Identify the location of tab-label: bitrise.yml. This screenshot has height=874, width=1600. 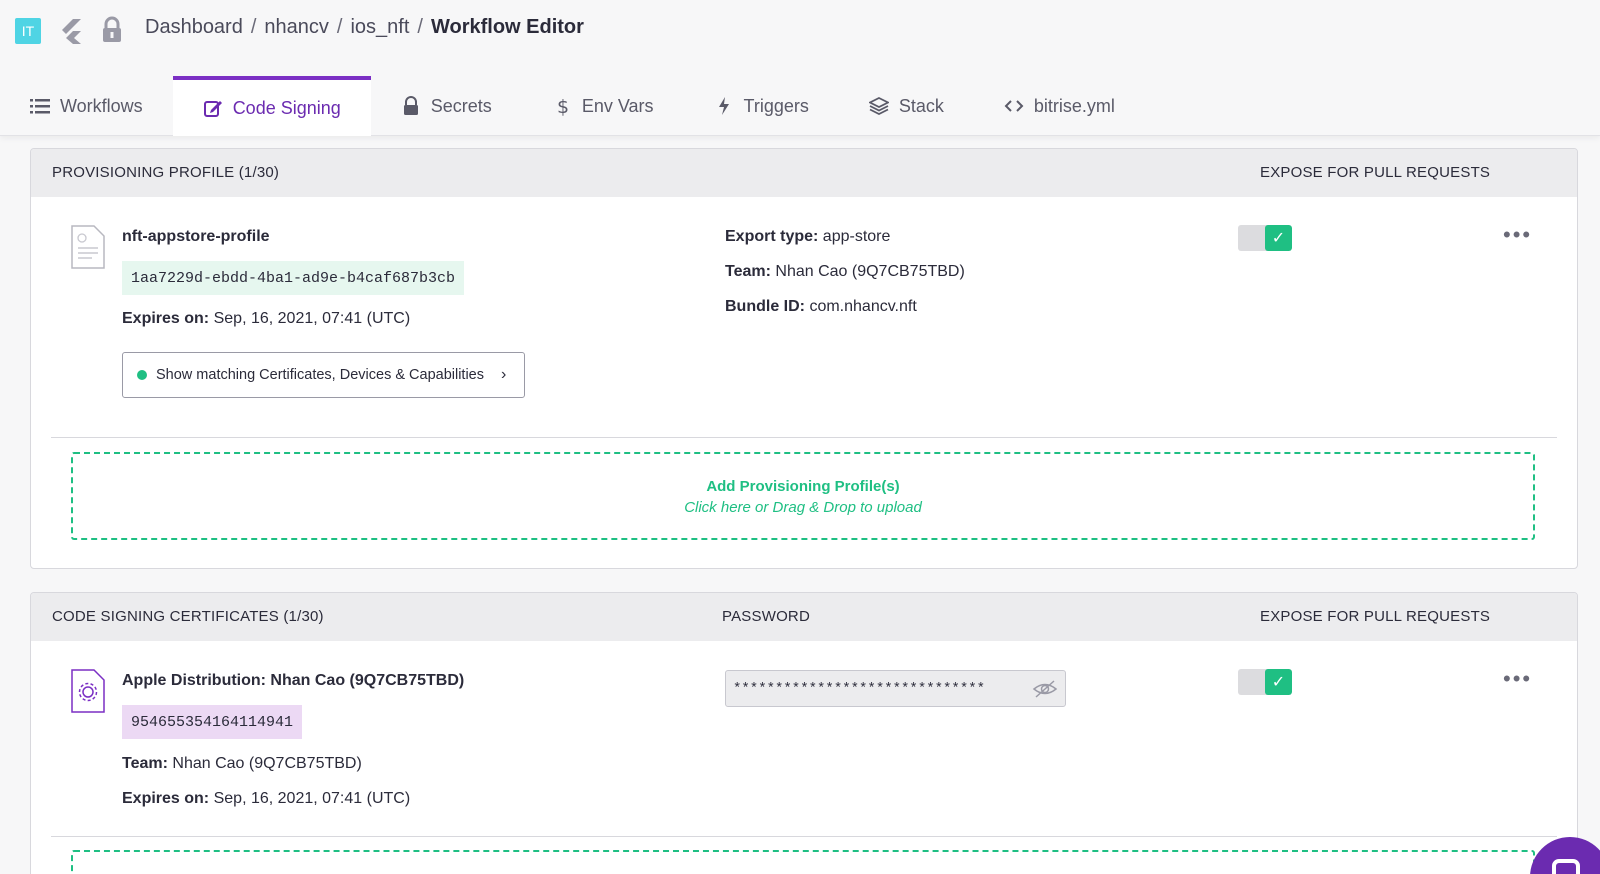
(1074, 105).